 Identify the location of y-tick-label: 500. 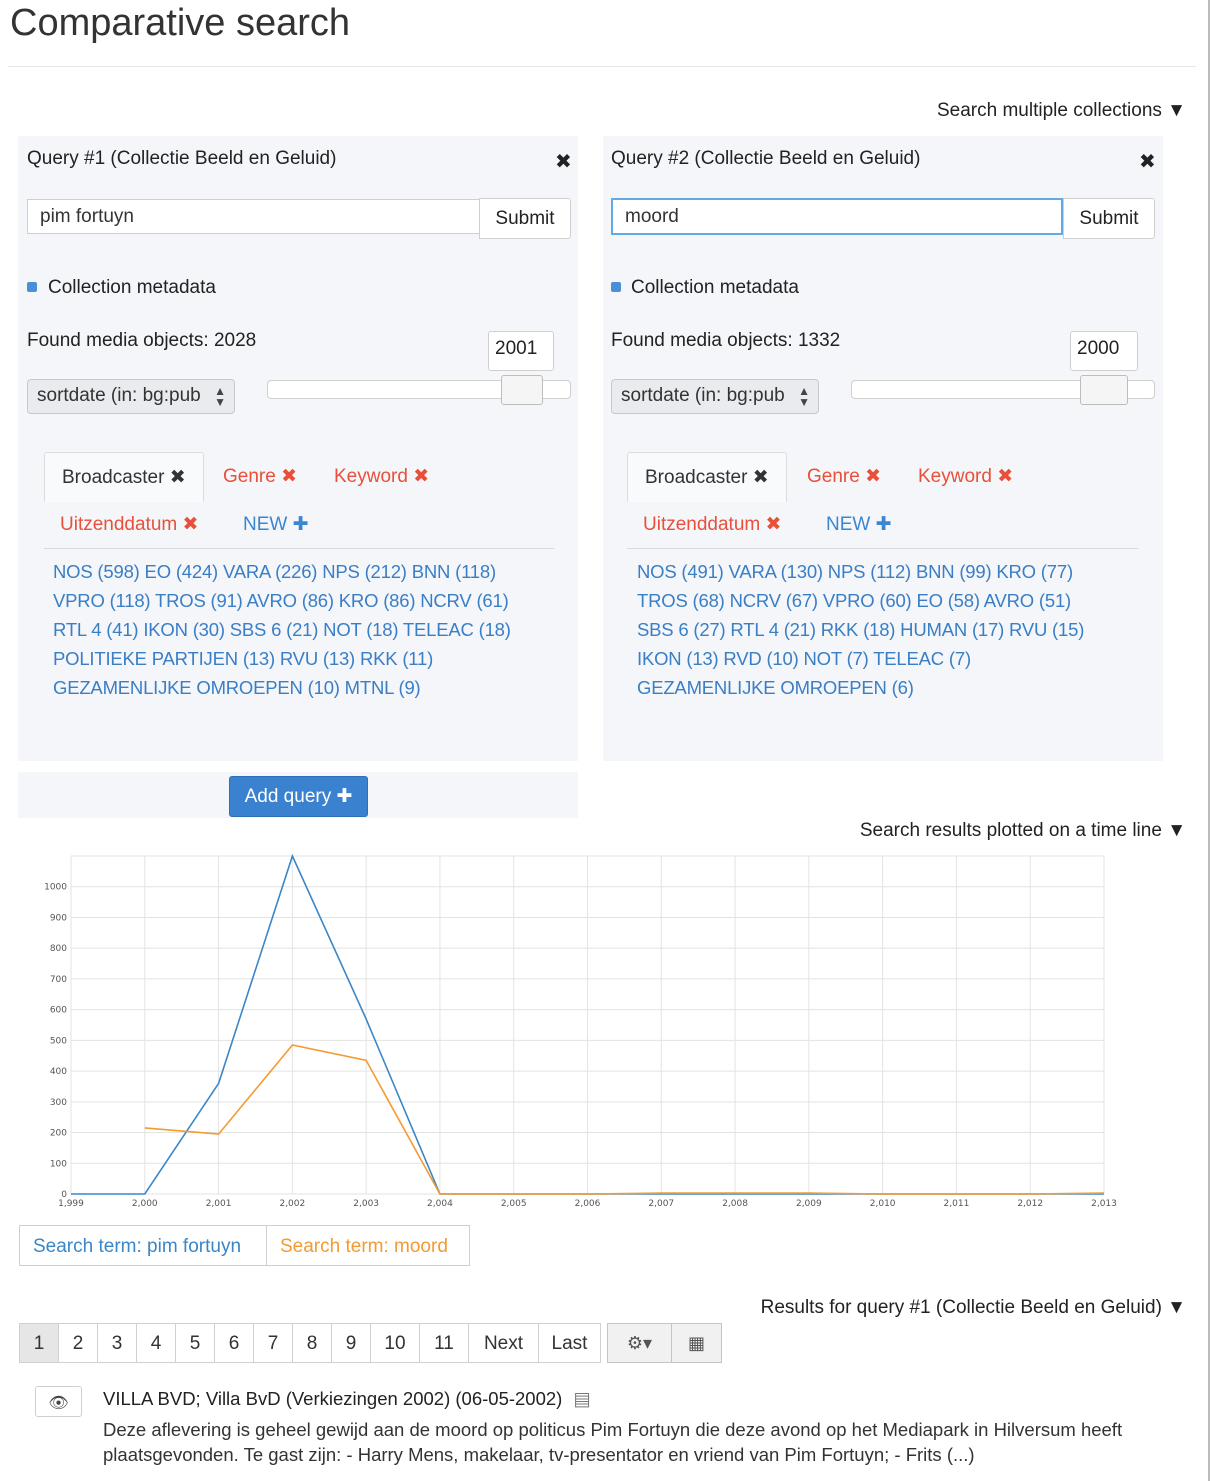
(58, 1041).